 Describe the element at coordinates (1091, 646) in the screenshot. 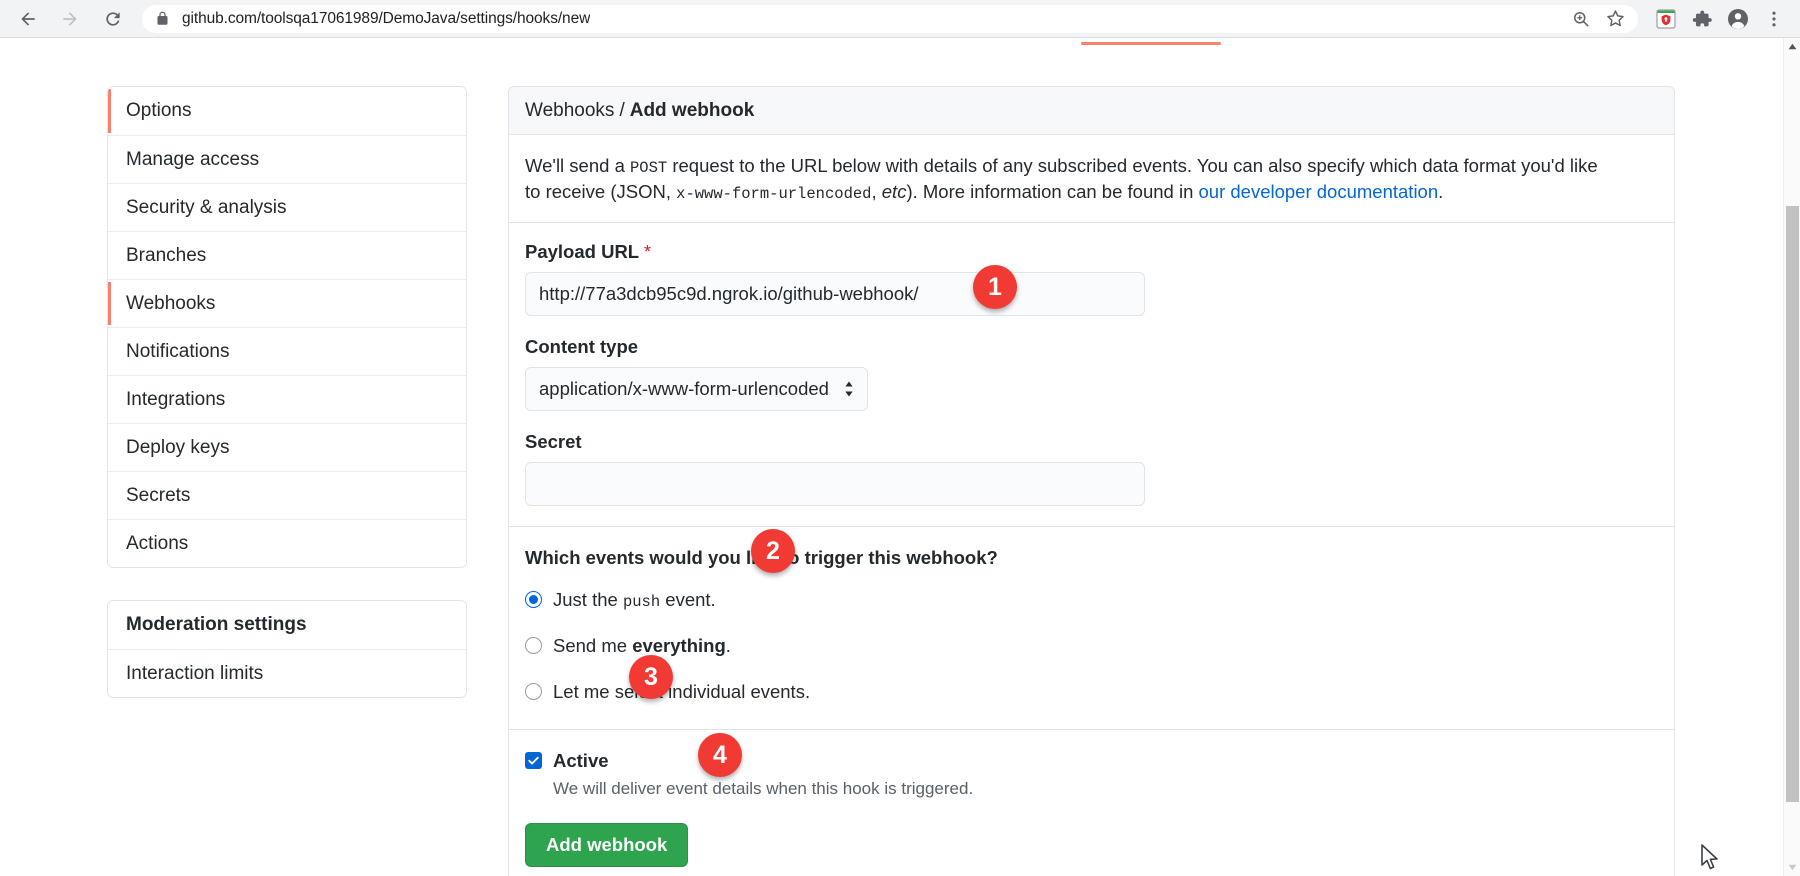

I see `radio-row-send-everything: Send me everything.` at that location.